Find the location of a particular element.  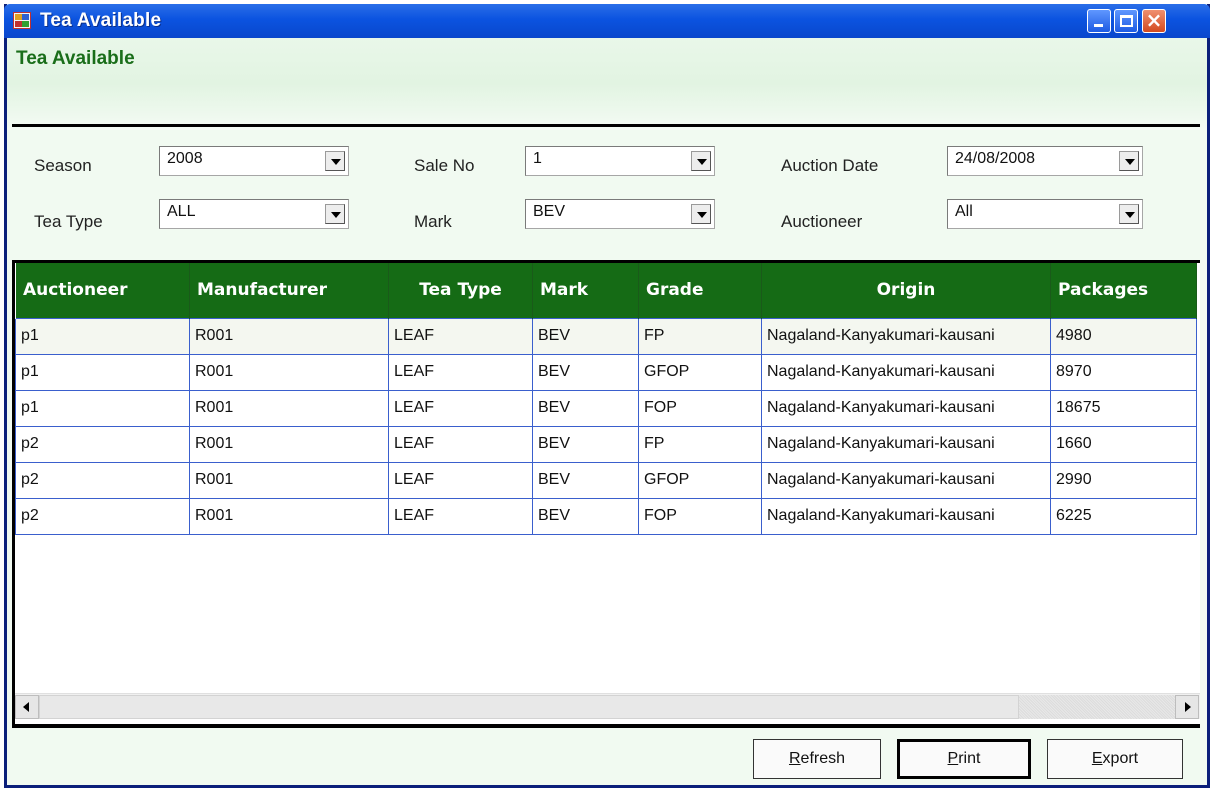

column-header: Mark is located at coordinates (585, 290).